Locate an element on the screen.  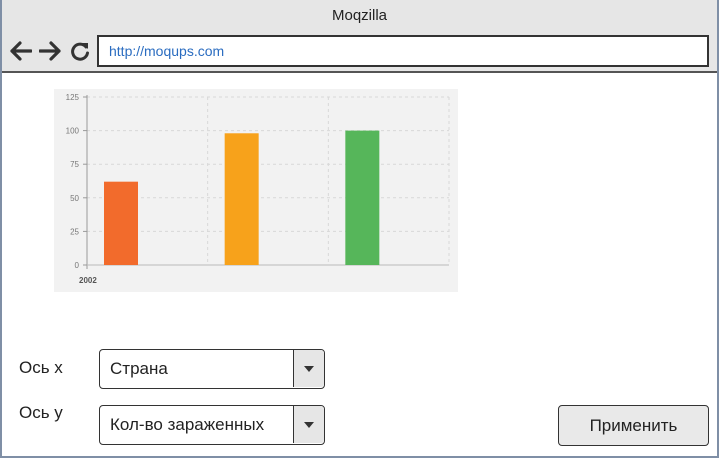
arrow-right-icon is located at coordinates (50, 51).